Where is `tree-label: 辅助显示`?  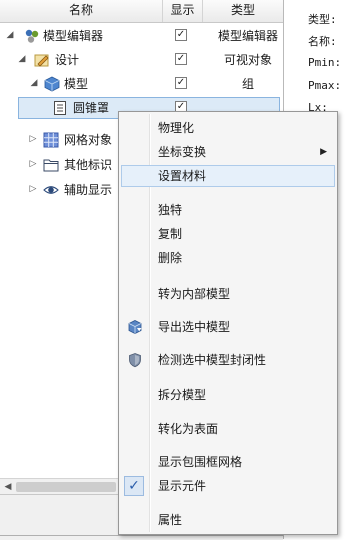
tree-label: 辅助显示 is located at coordinates (88, 190).